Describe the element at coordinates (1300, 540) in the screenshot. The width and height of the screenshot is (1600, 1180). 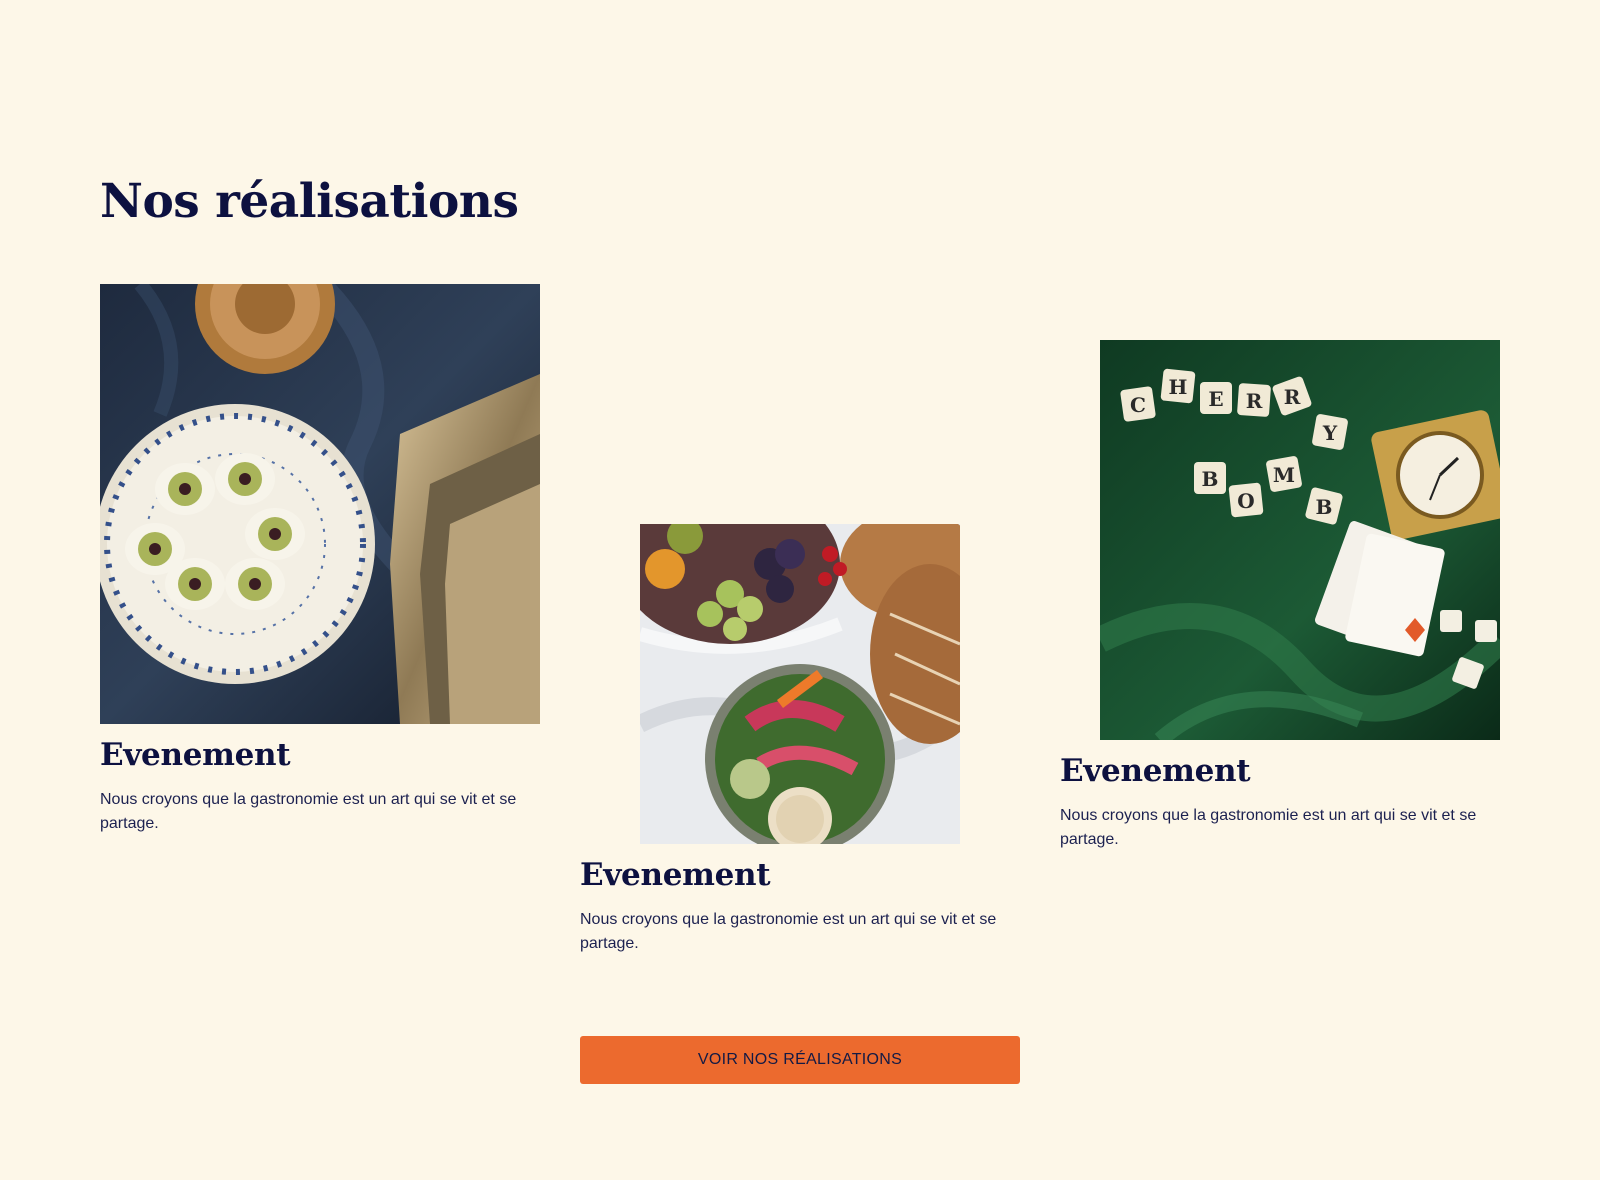
I see `project-image-cherry-bomb: C H E R R Y B O M B` at that location.